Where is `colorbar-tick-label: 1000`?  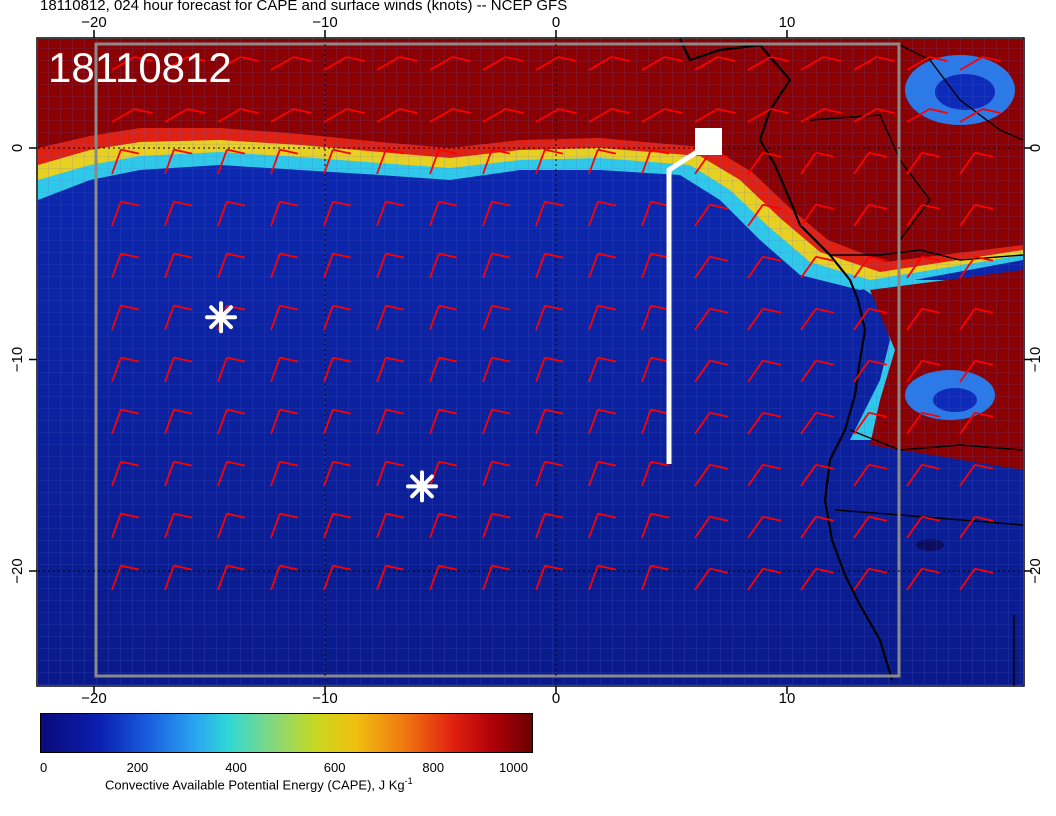 colorbar-tick-label: 1000 is located at coordinates (513, 767).